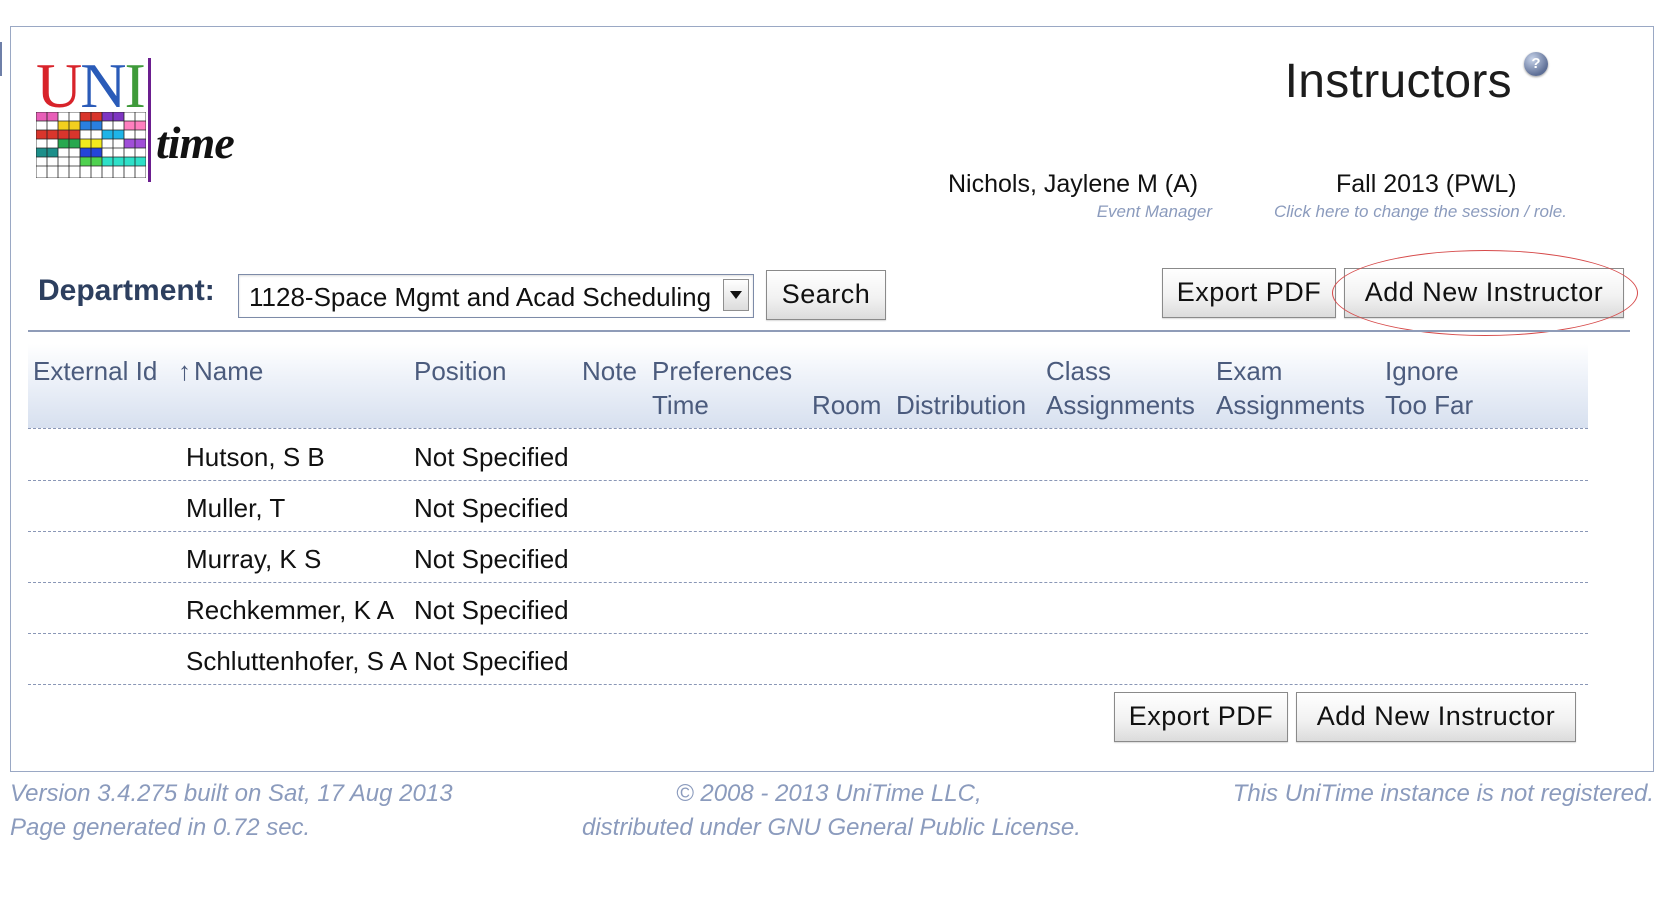 This screenshot has width=1668, height=910. I want to click on search-button: Search, so click(826, 295).